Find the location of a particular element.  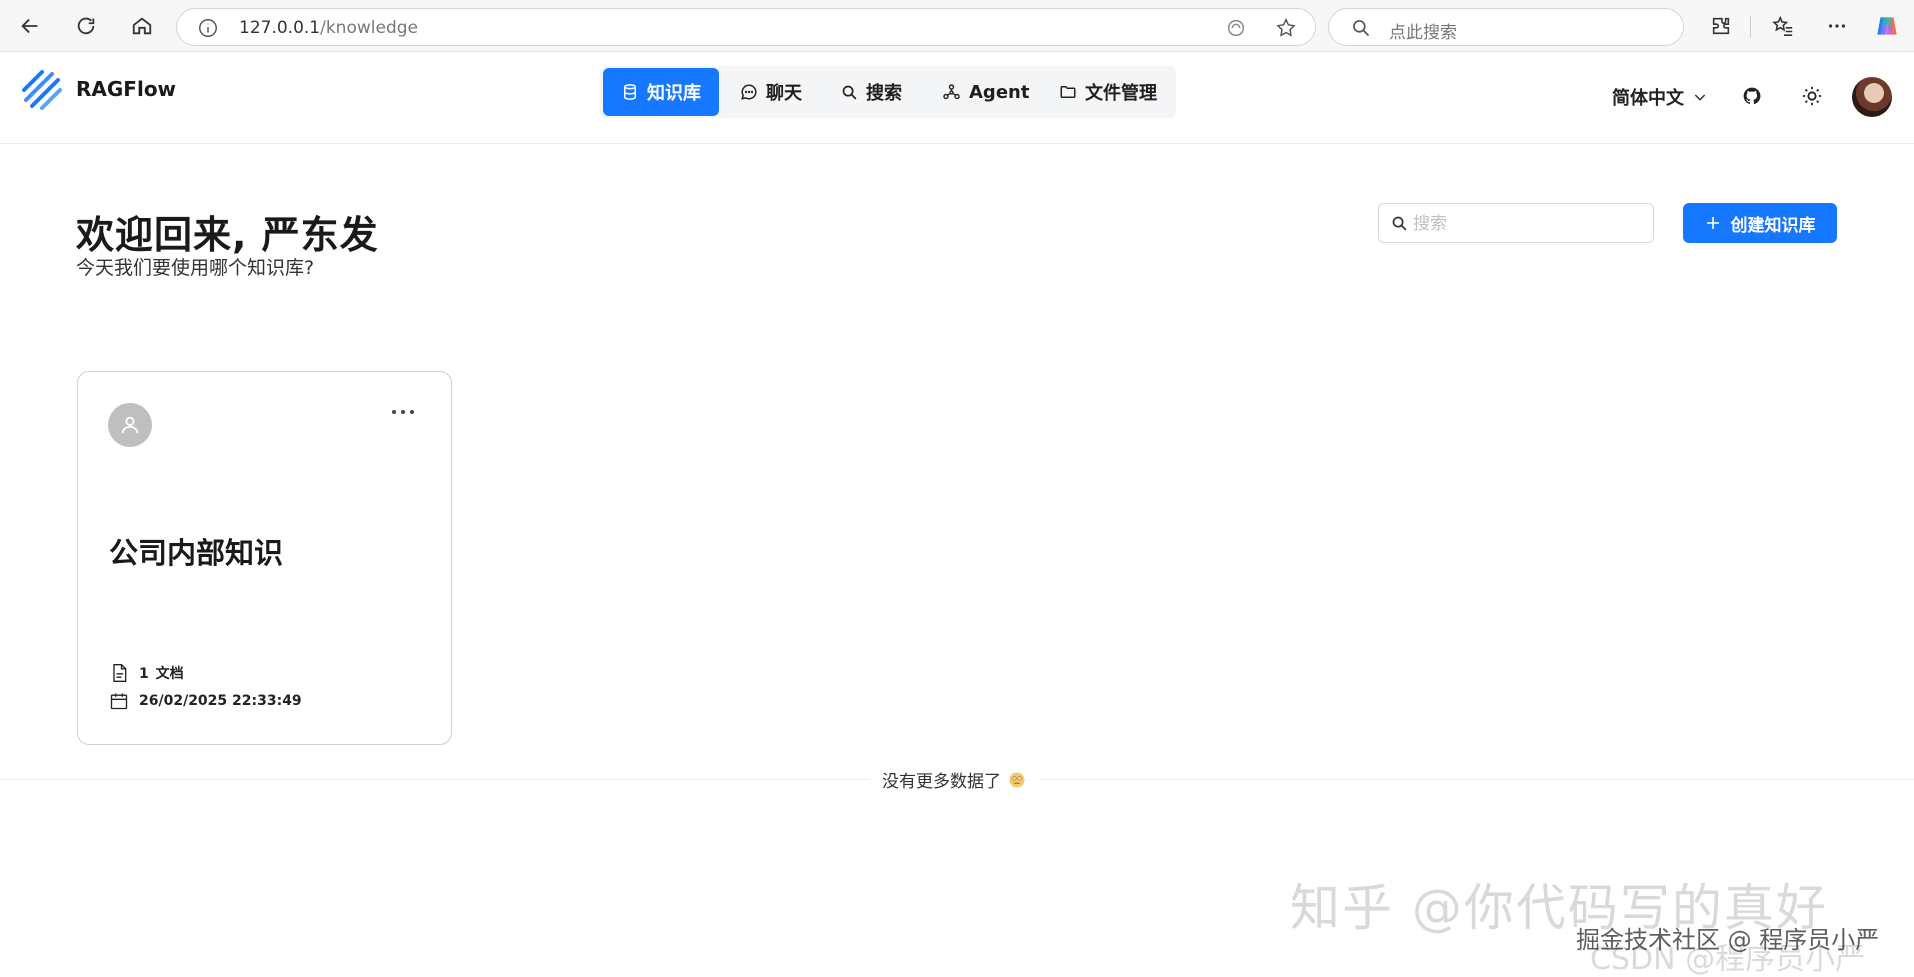

language-selector: 简体中文 is located at coordinates (1660, 97).